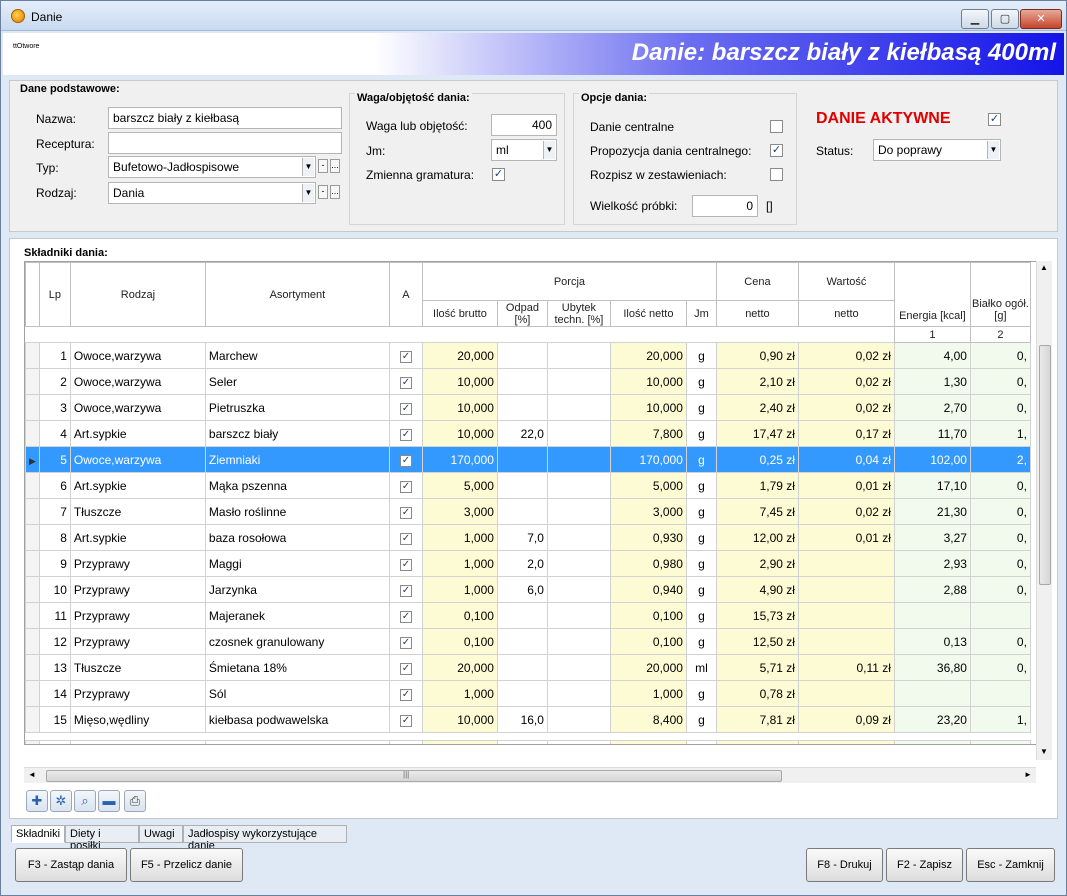 This screenshot has width=1067, height=896. I want to click on cell-energia: 17,10, so click(932, 485).